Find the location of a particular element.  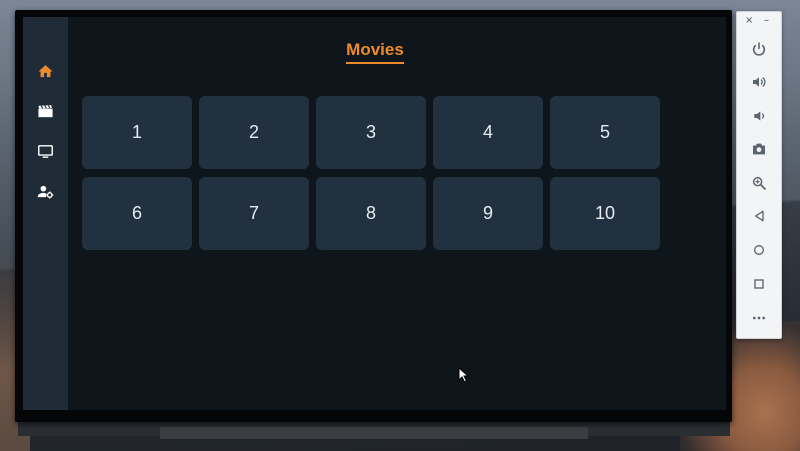

movie-icon is located at coordinates (45, 110).